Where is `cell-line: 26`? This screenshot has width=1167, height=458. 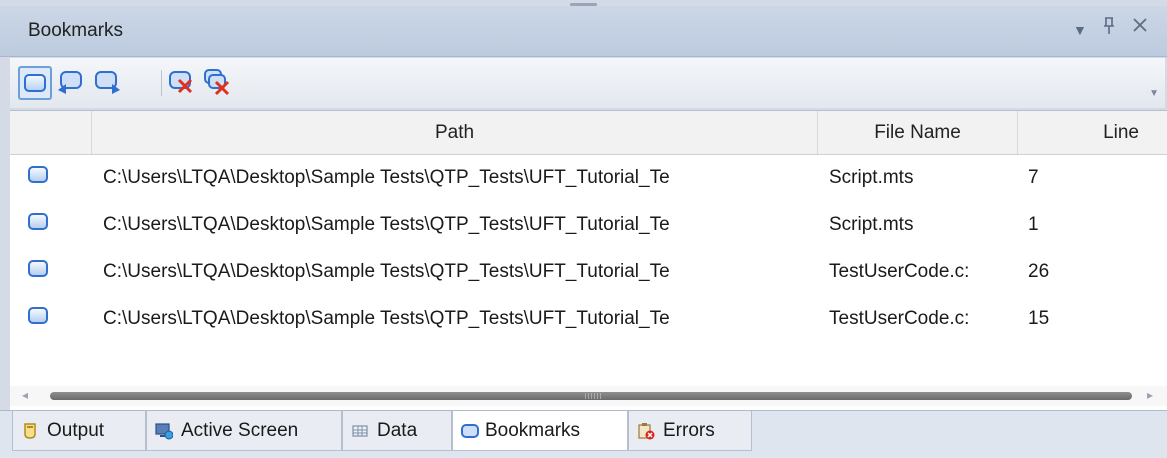
cell-line: 26 is located at coordinates (1039, 271).